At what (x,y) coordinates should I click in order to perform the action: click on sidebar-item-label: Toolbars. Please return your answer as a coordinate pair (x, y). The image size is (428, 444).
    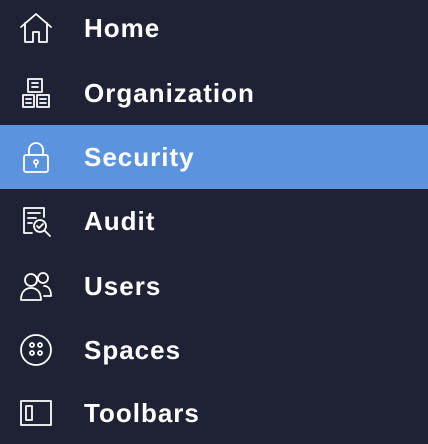
    Looking at the image, I should click on (142, 412).